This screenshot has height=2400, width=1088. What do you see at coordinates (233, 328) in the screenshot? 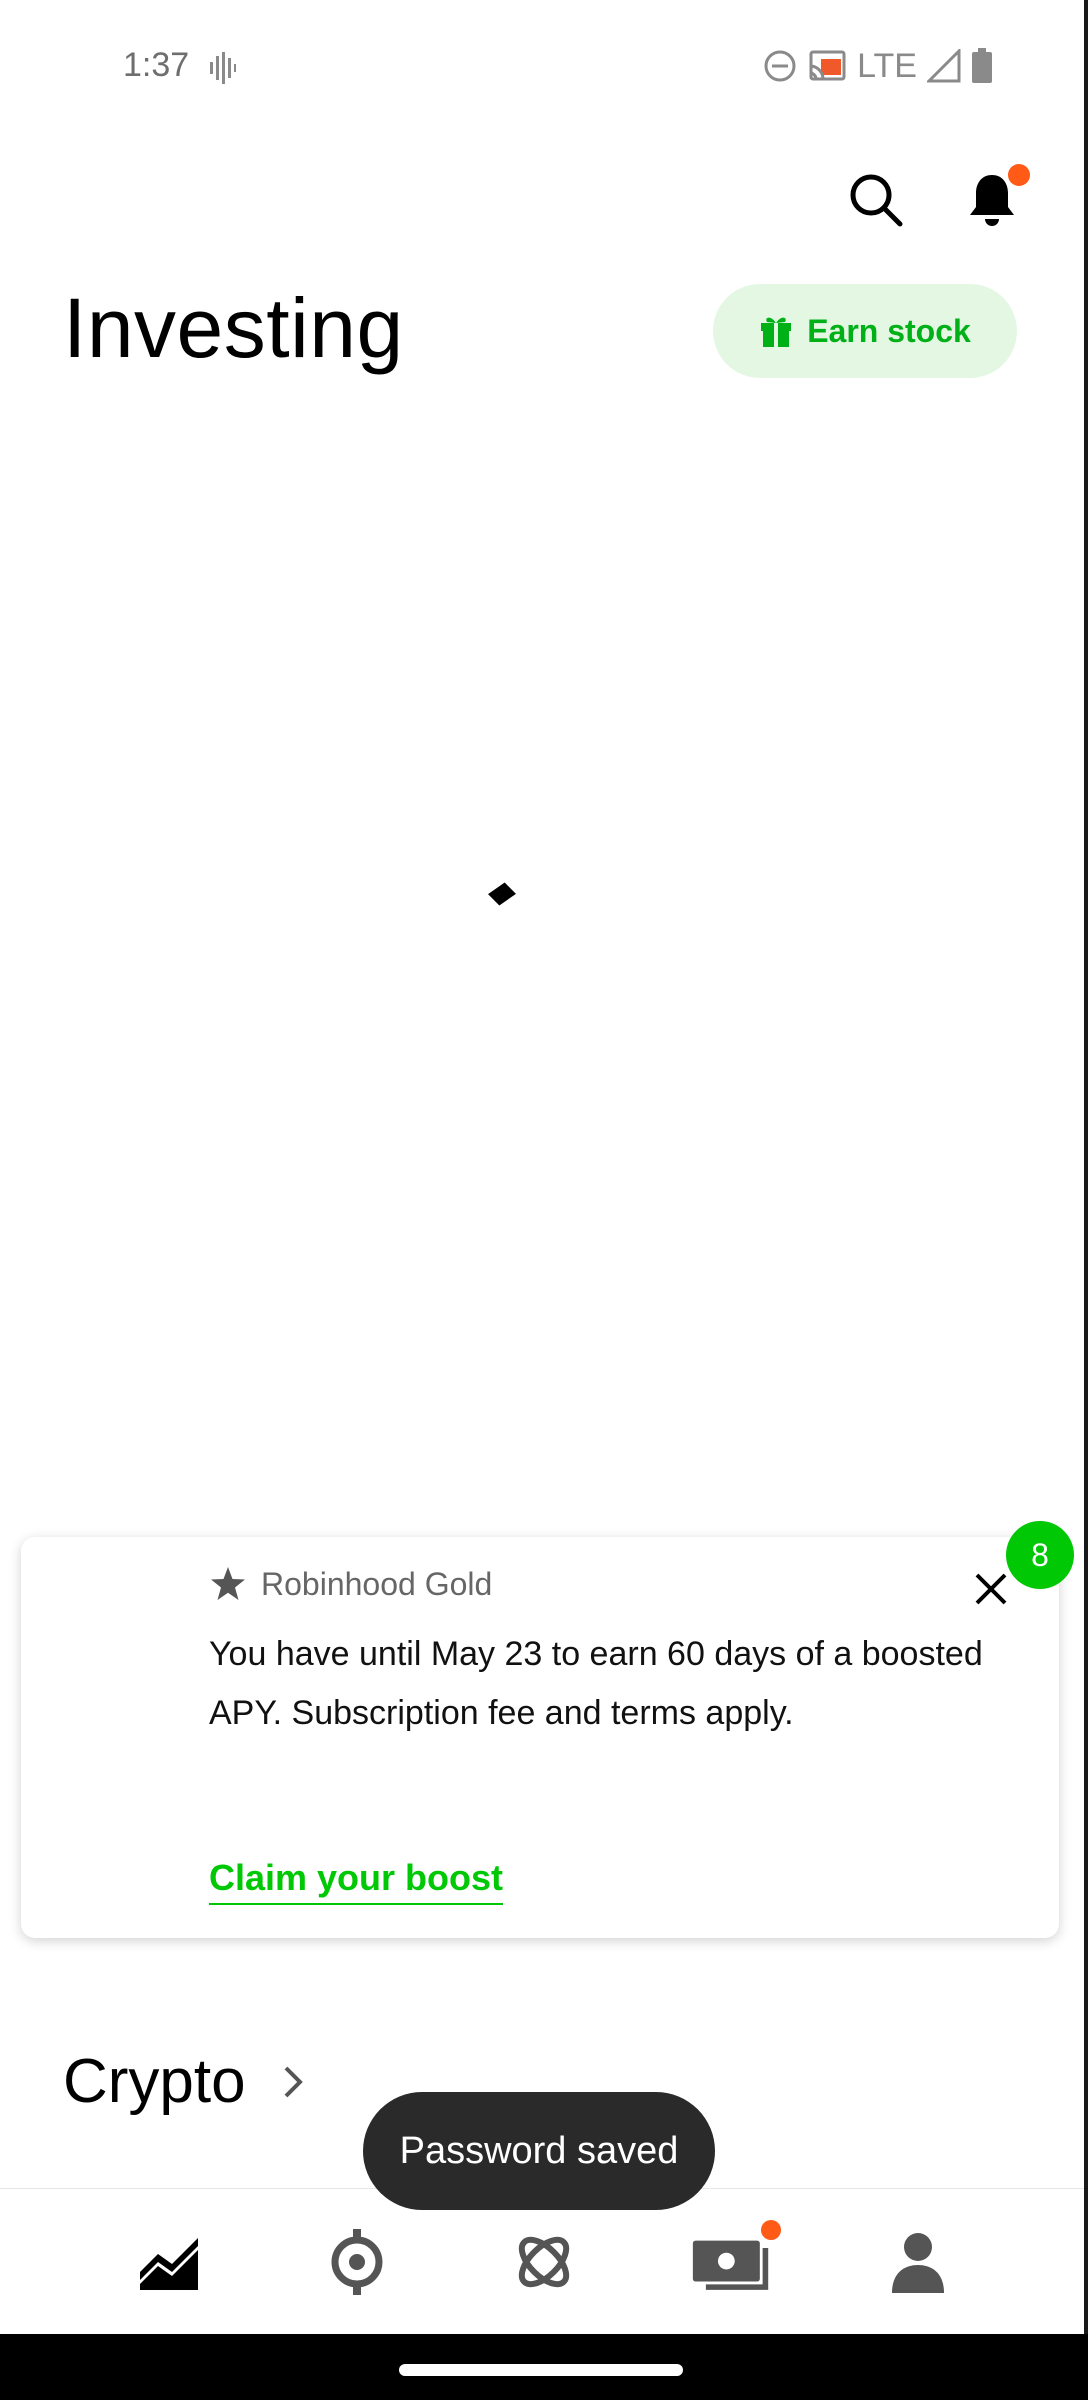
I see `page-title: Investing` at bounding box center [233, 328].